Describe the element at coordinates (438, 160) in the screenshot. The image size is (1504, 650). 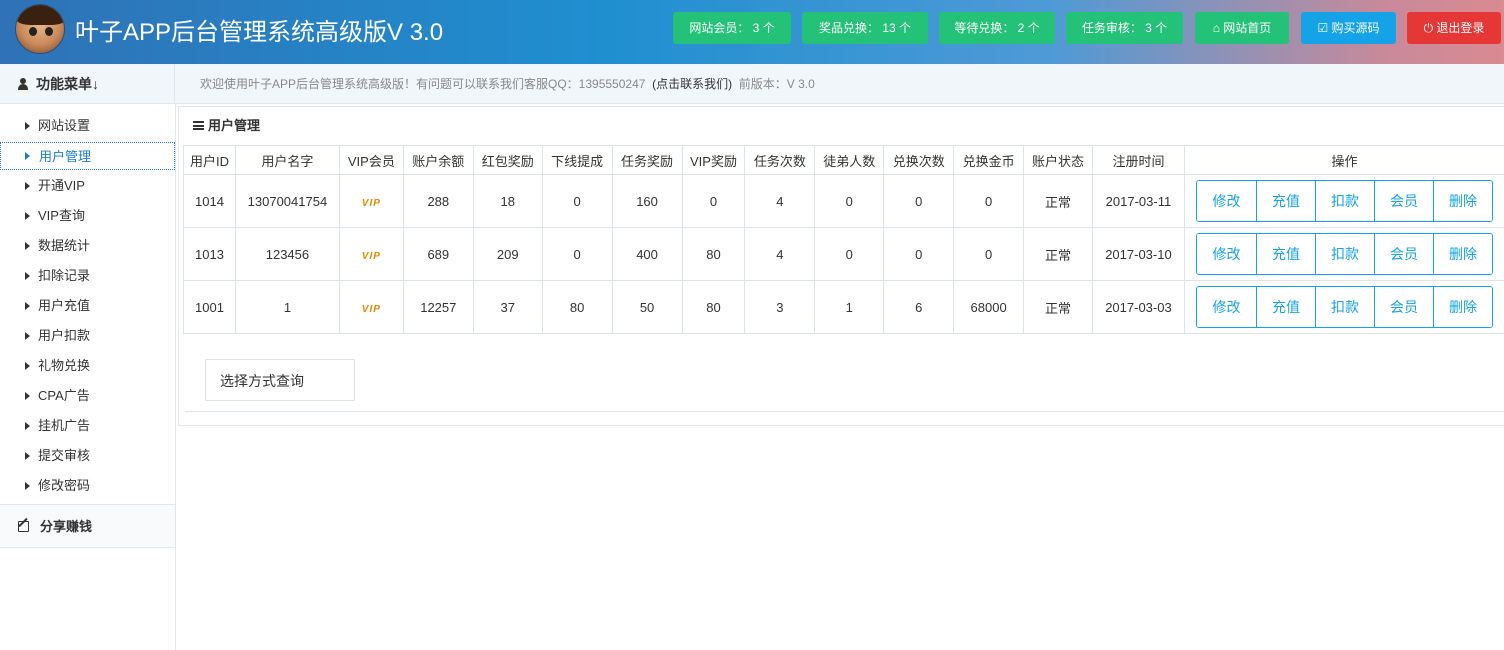
I see `col-header: 账户余额` at that location.